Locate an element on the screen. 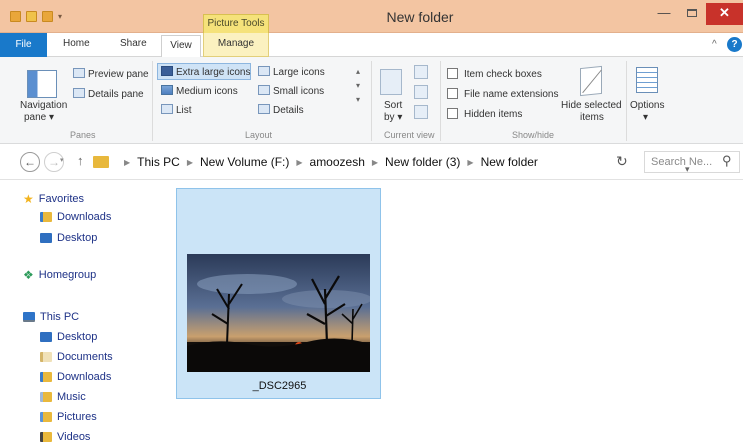 The height and width of the screenshot is (445, 743). recent-locations-icon: ▾ is located at coordinates (62, 160).